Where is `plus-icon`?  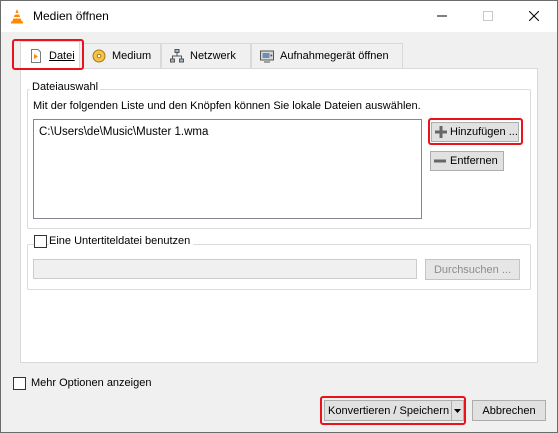 plus-icon is located at coordinates (441, 132).